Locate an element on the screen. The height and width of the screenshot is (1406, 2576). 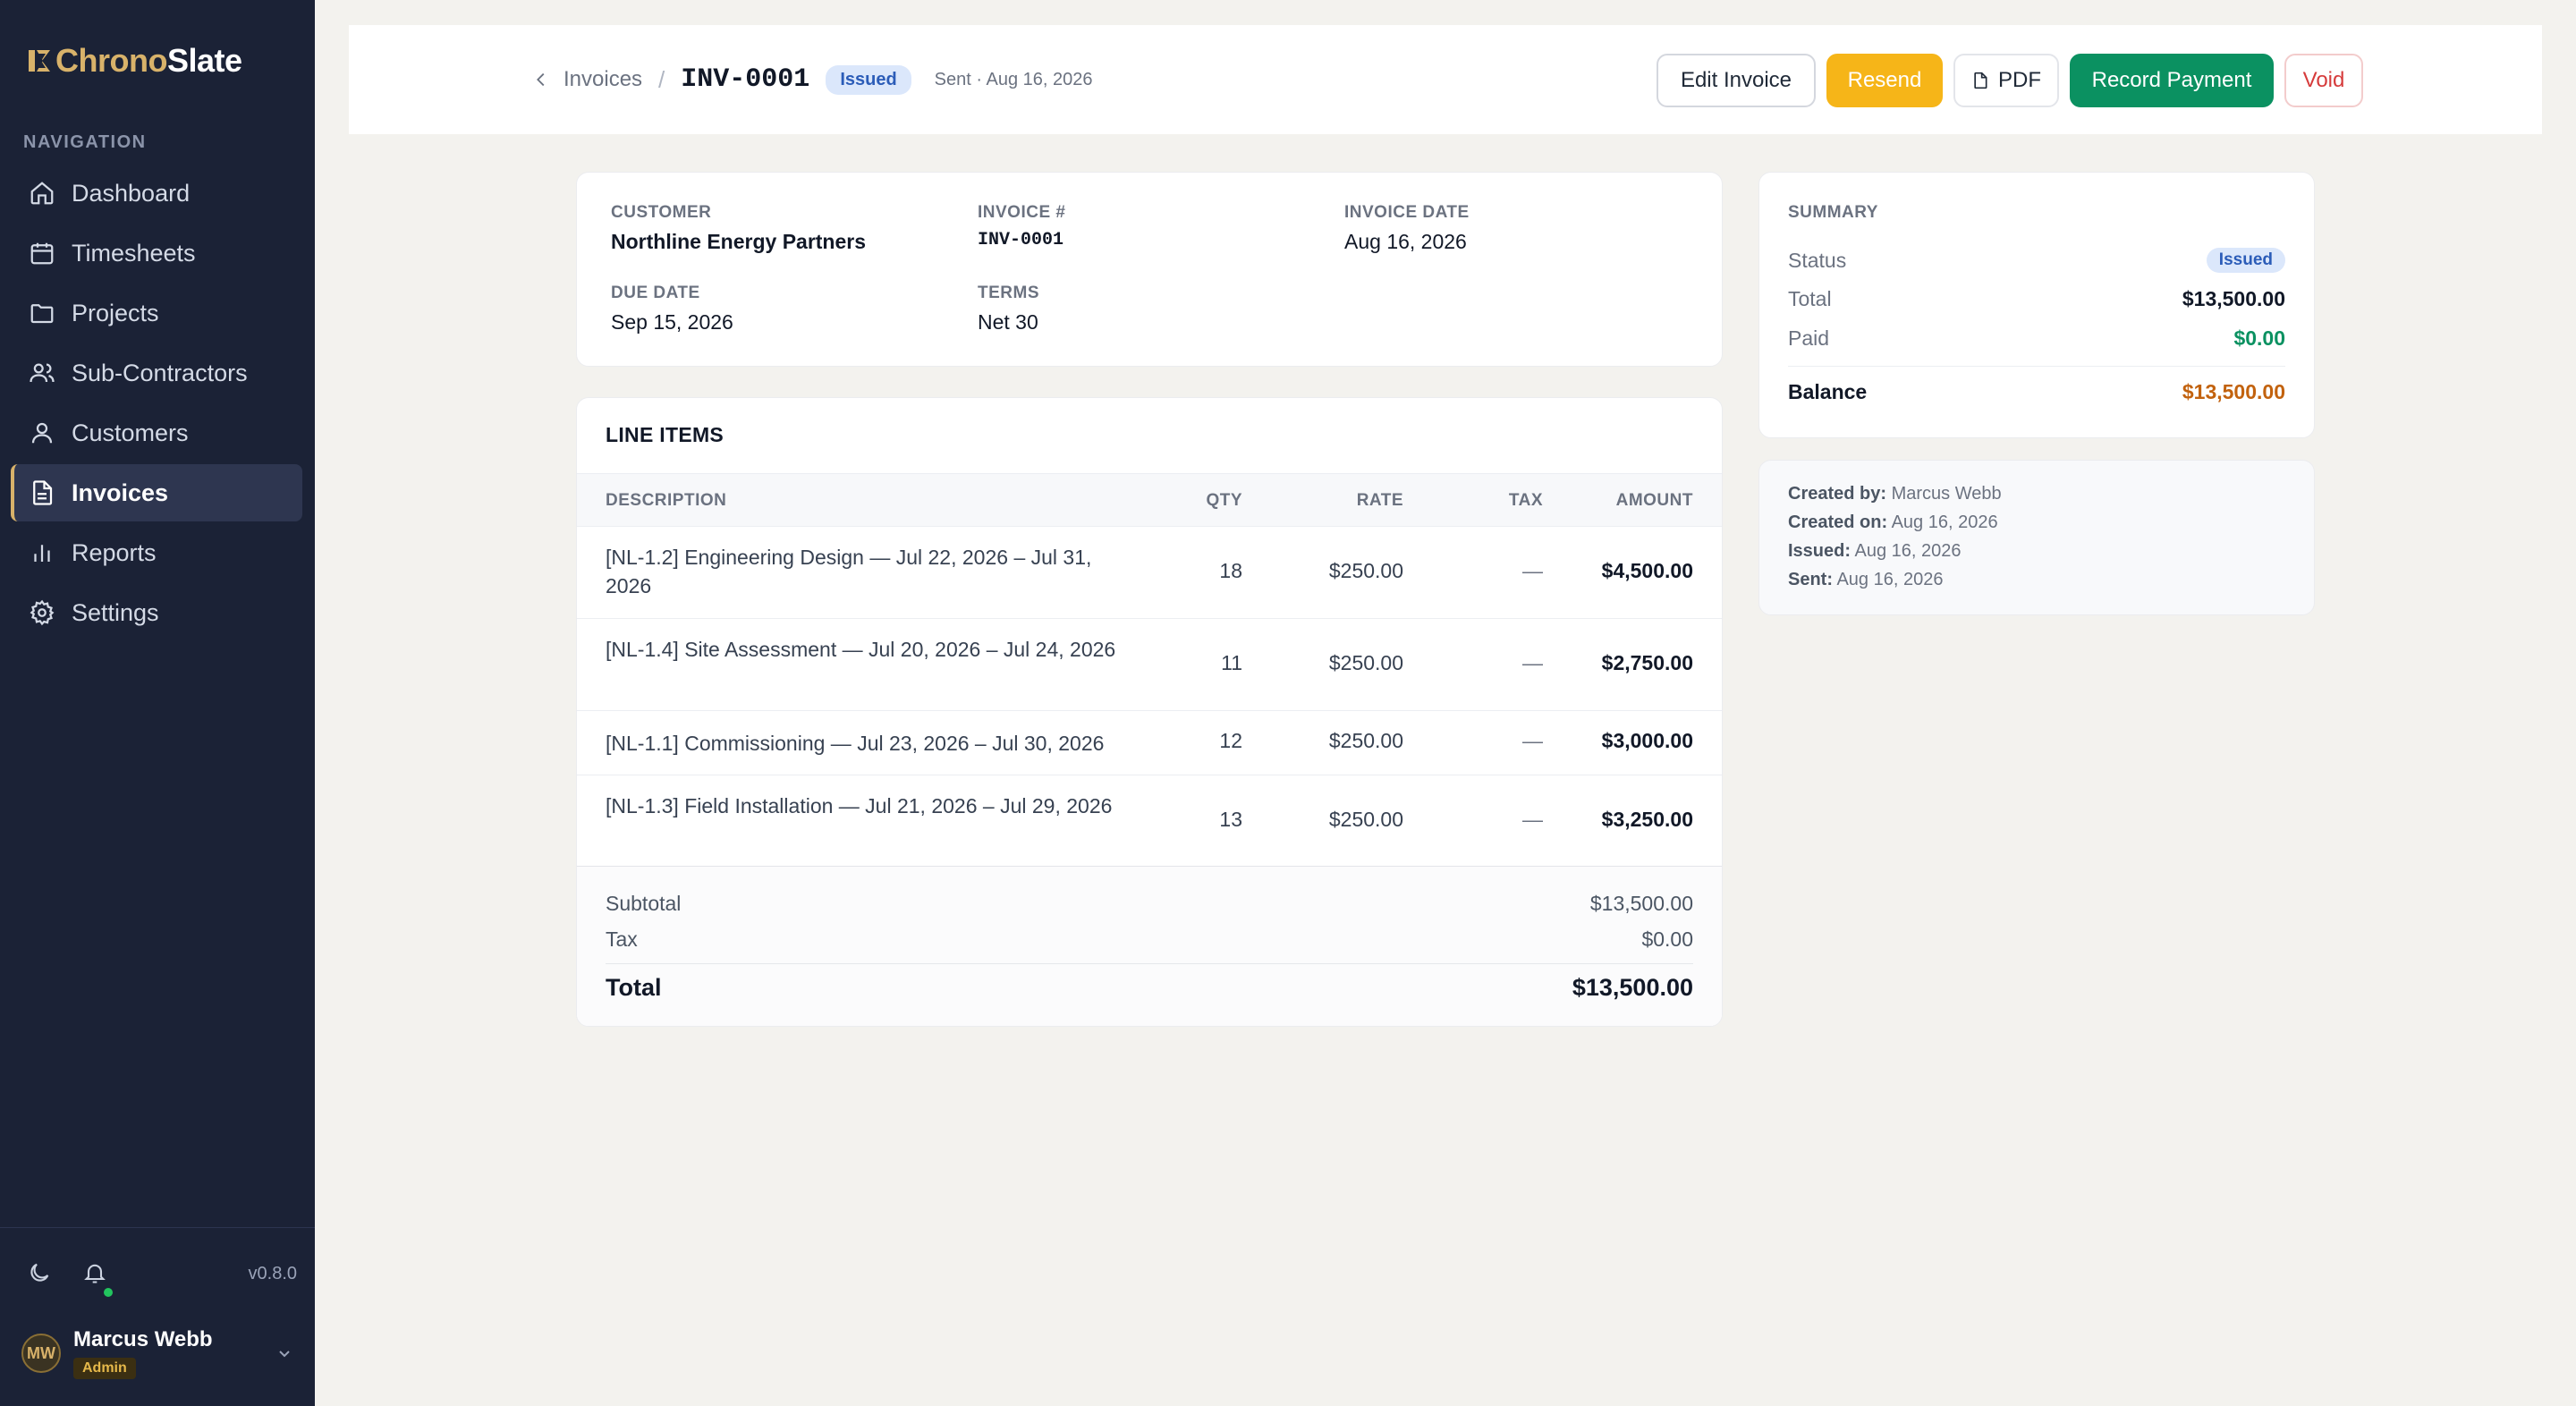
summary-paid-value: $0.00 is located at coordinates (2259, 338).